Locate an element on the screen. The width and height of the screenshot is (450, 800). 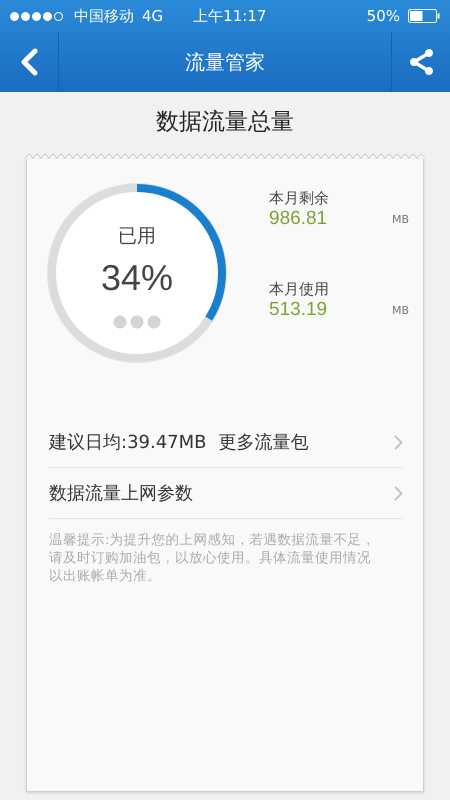
tip-text: 温馨提示:为提升您的上网感知，若遇数据流量不足，请及时订购加油包，以放心使用。具体流量使用情况以出账帐单为准。 is located at coordinates (213, 558).